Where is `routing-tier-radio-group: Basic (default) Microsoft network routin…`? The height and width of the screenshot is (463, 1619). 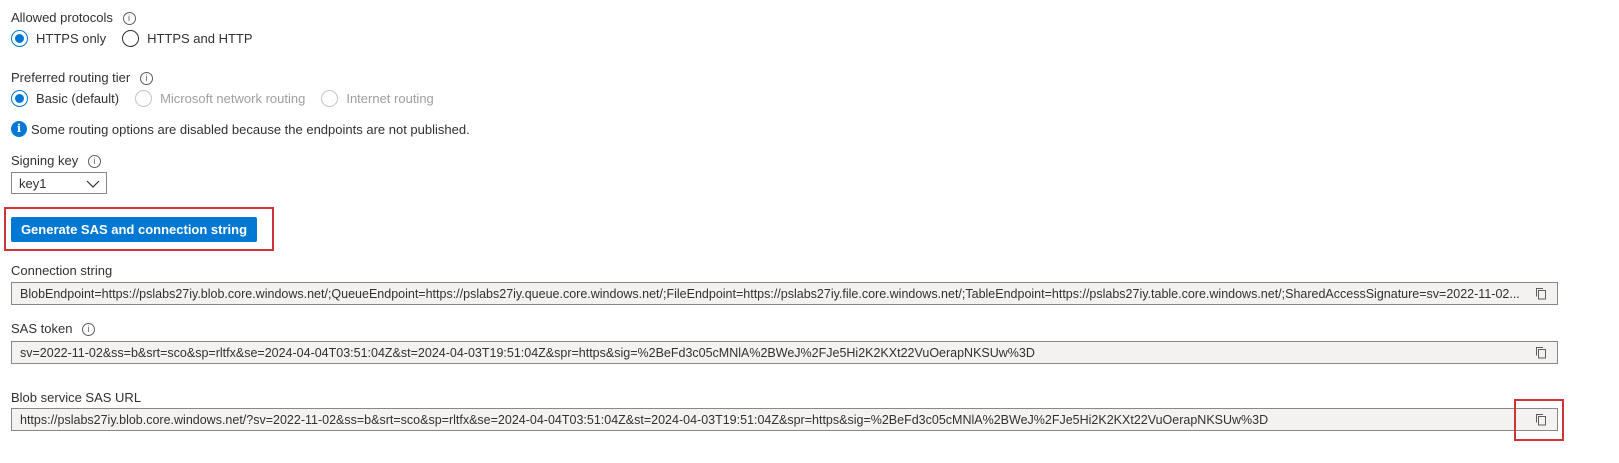 routing-tier-radio-group: Basic (default) Microsoft network routin… is located at coordinates (230, 98).